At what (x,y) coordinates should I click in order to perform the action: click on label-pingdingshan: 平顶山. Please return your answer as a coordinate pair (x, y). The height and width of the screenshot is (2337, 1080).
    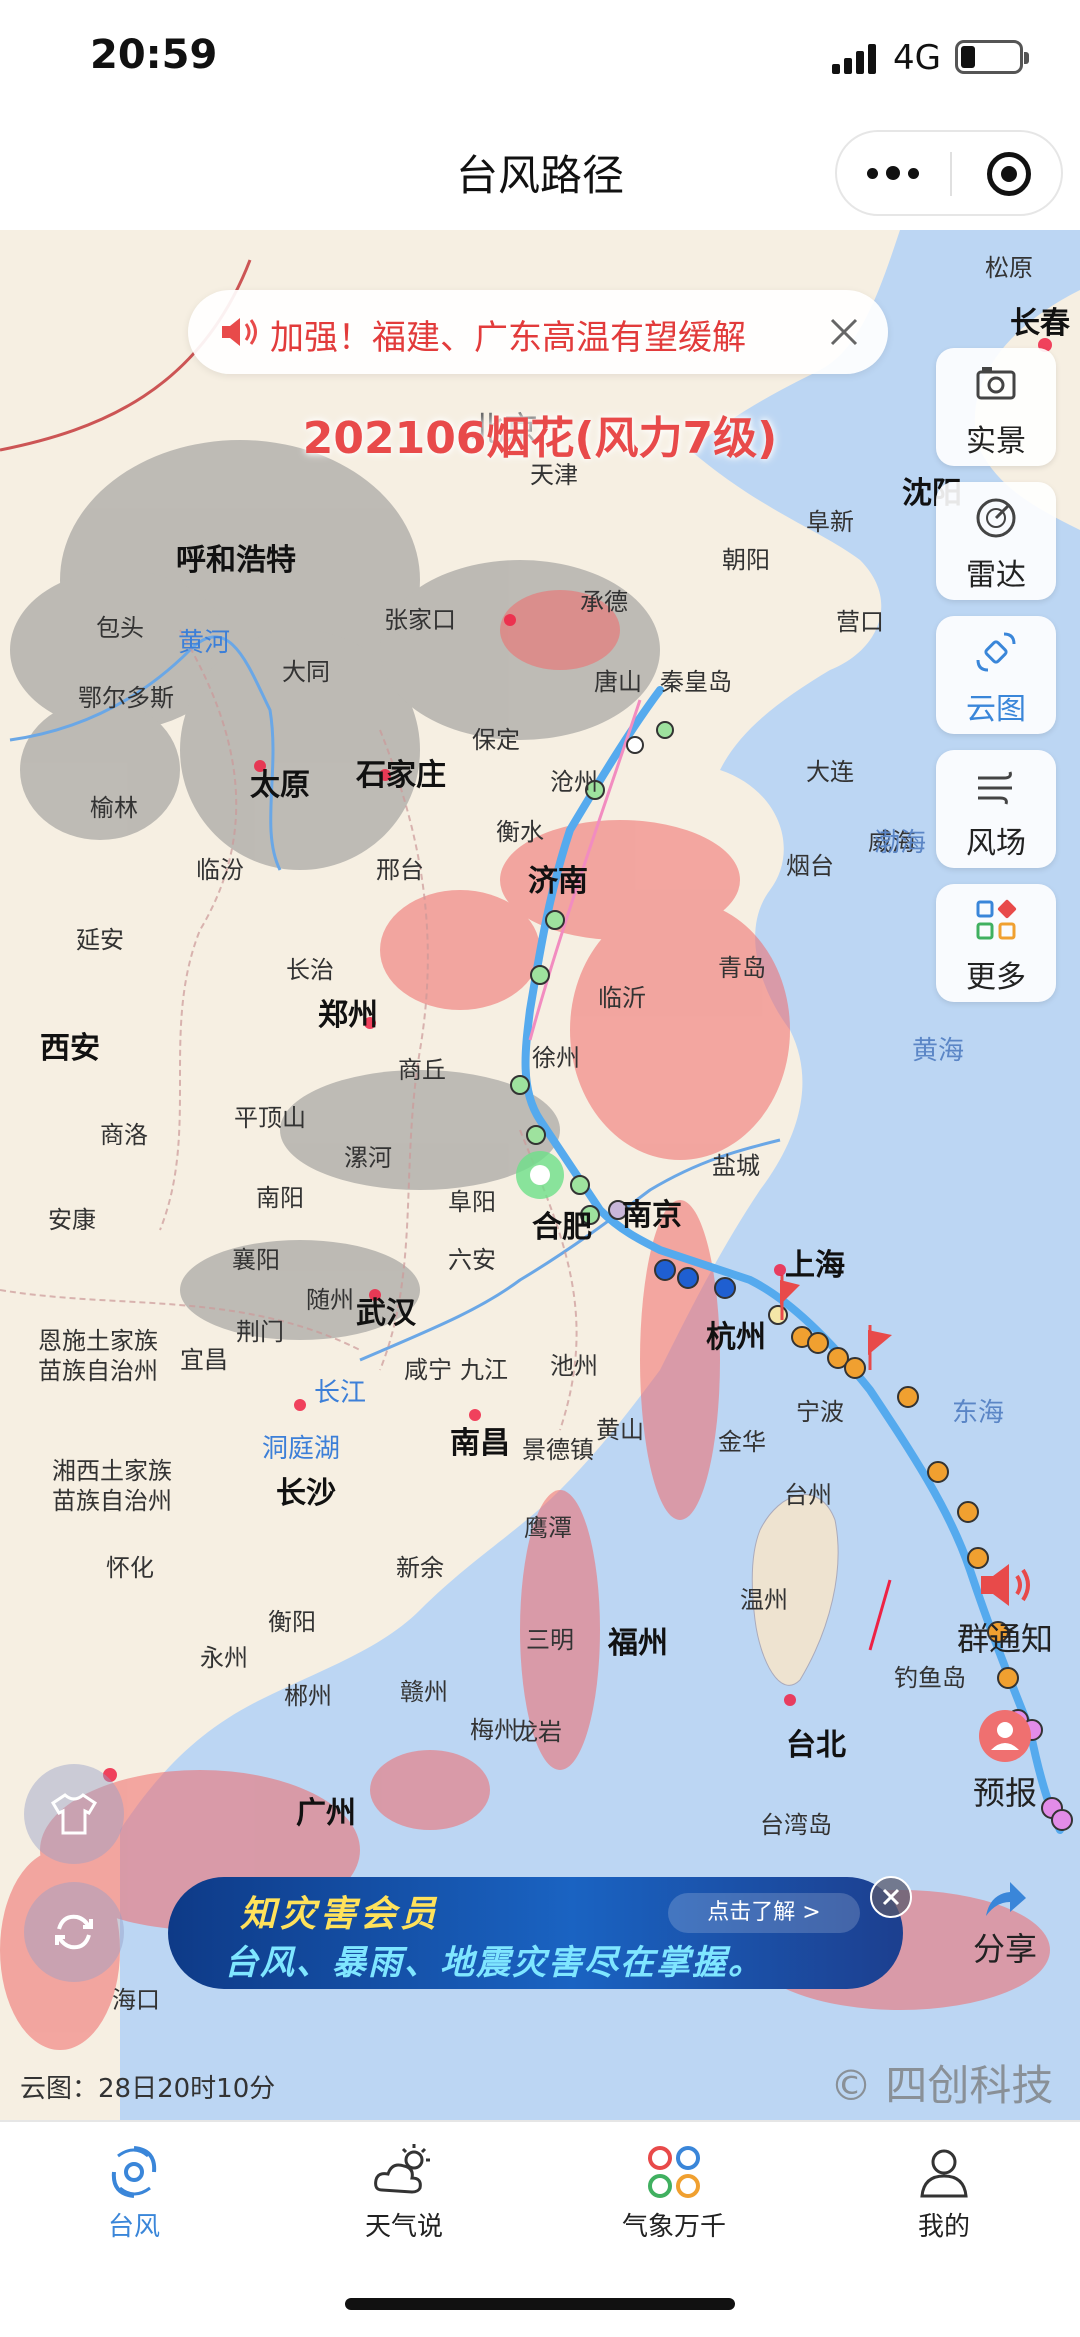
    Looking at the image, I should click on (270, 1118).